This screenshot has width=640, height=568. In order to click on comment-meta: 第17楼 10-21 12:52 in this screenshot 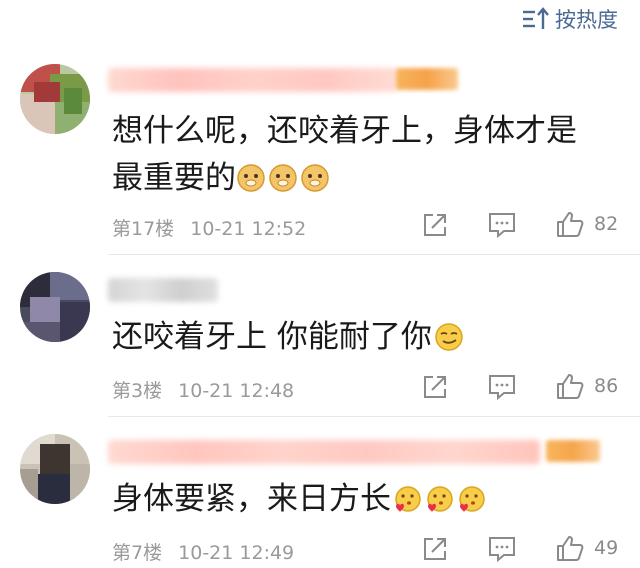, I will do `click(214, 227)`.